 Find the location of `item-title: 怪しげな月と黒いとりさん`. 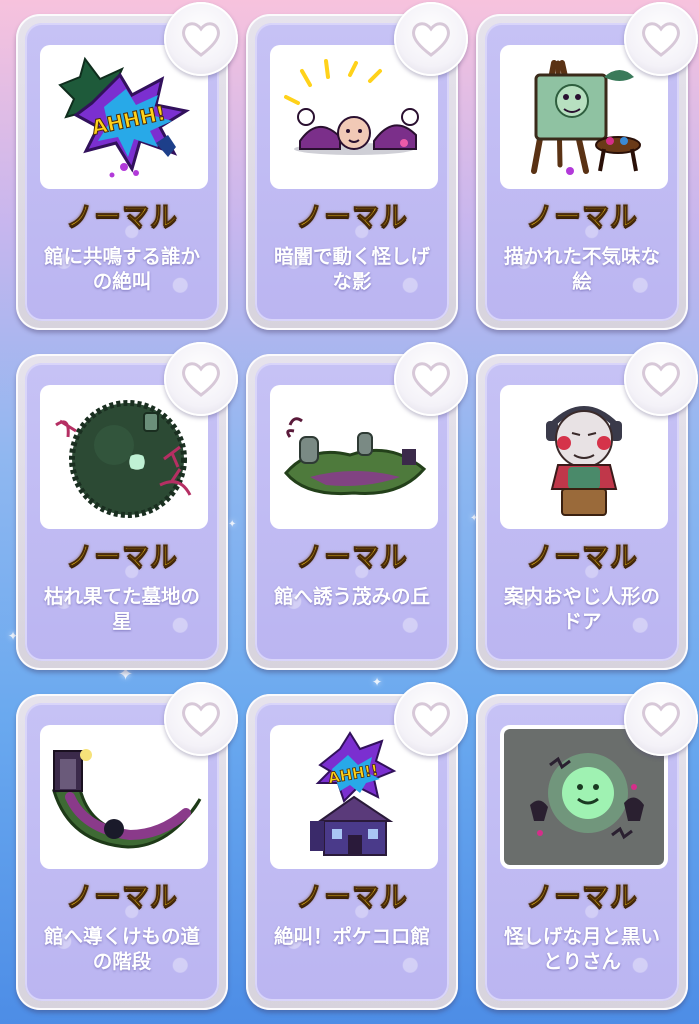

item-title: 怪しげな月と黒いとりさん is located at coordinates (581, 949).